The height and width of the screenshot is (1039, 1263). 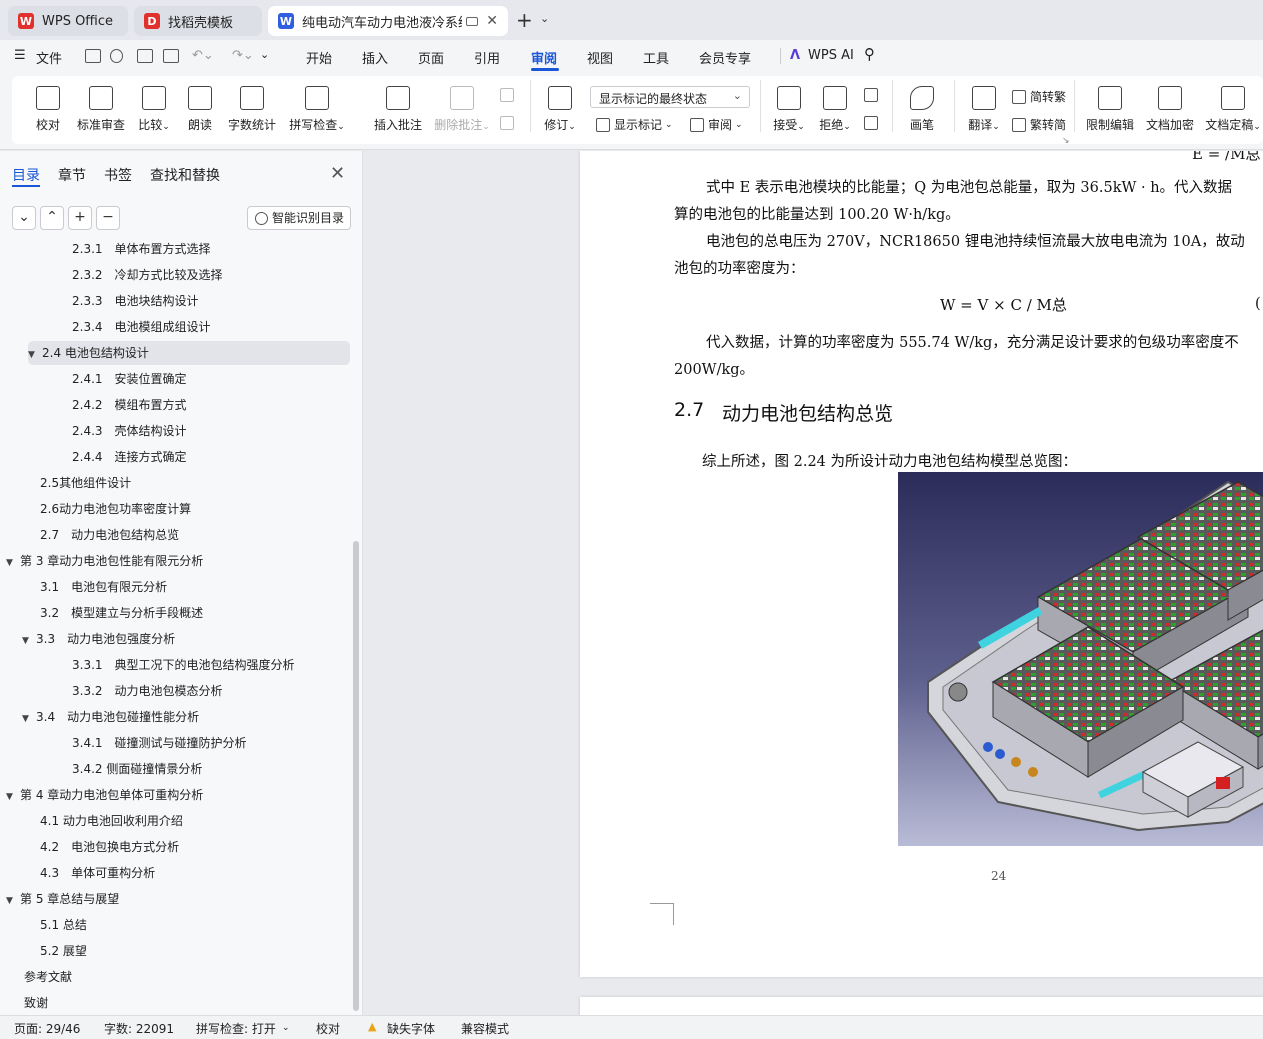 I want to click on toc-item: 2.3.3 电池块结构设计, so click(x=135, y=301).